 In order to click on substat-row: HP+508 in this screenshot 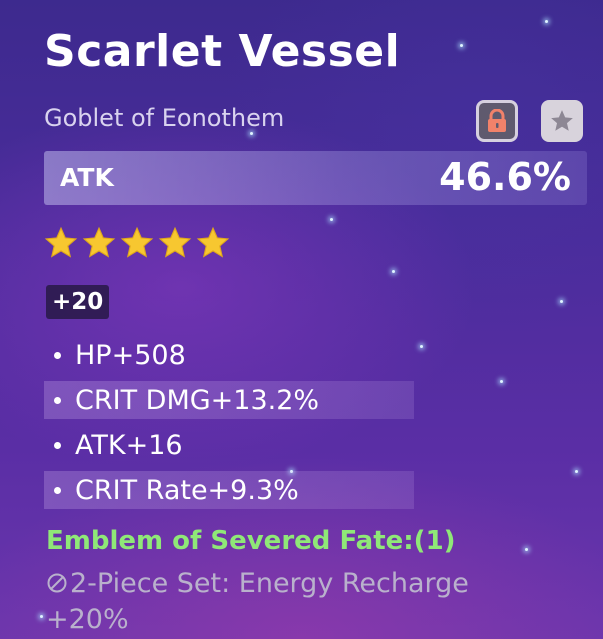, I will do `click(294, 355)`.